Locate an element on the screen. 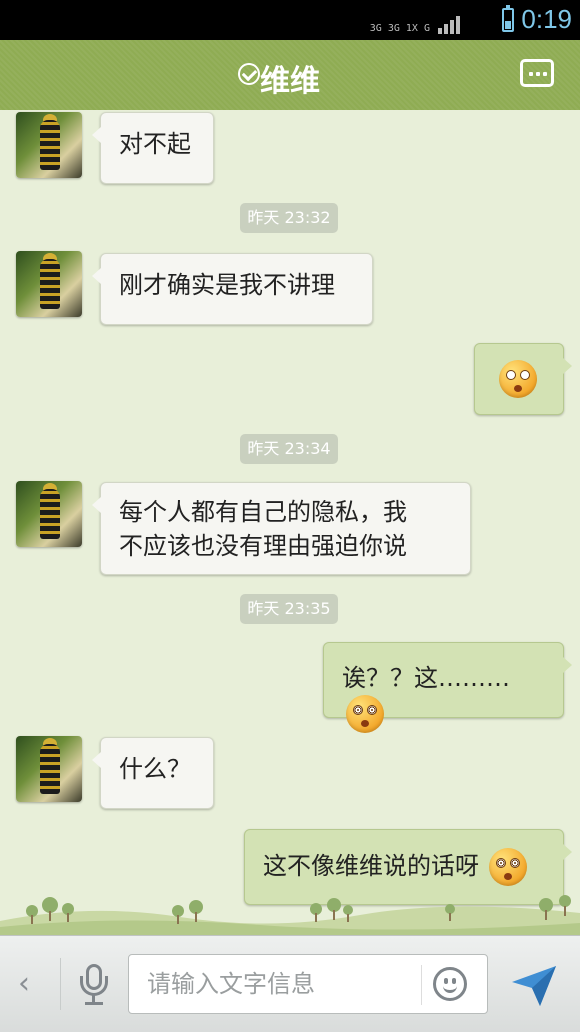  message-field is located at coordinates (308, 984).